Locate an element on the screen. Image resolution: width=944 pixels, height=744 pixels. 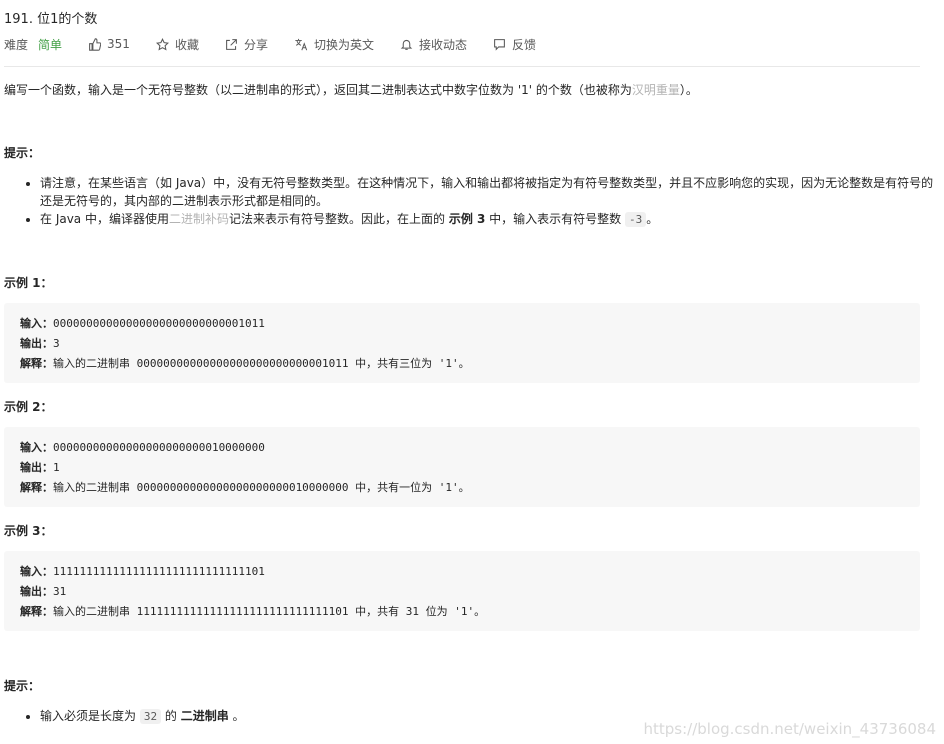
hamming-weight-link: 汉明重量 is located at coordinates (656, 90).